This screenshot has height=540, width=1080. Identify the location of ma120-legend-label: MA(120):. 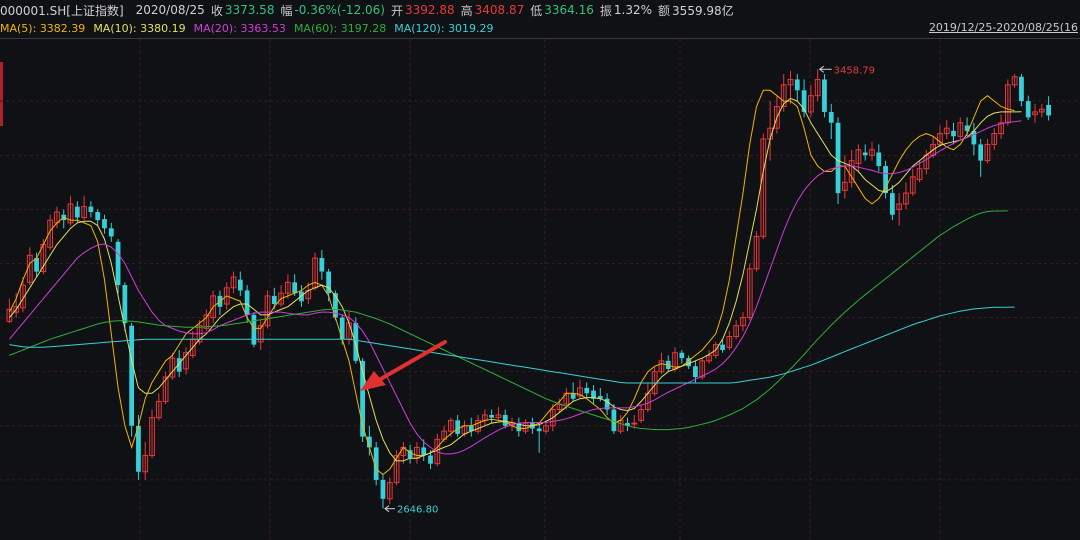
(419, 28).